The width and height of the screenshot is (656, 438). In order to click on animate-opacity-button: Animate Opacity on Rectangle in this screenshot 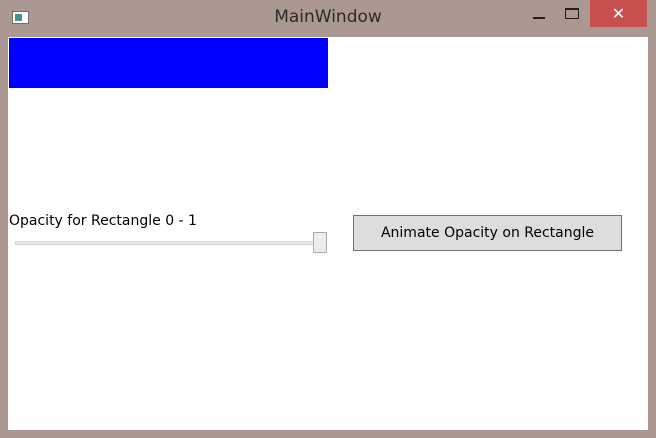, I will do `click(487, 233)`.